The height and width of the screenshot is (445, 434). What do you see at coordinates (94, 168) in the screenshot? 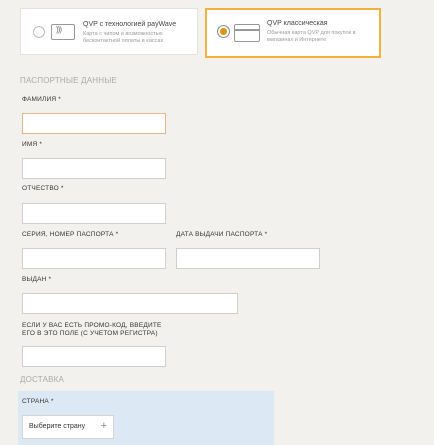
I see `name-input` at bounding box center [94, 168].